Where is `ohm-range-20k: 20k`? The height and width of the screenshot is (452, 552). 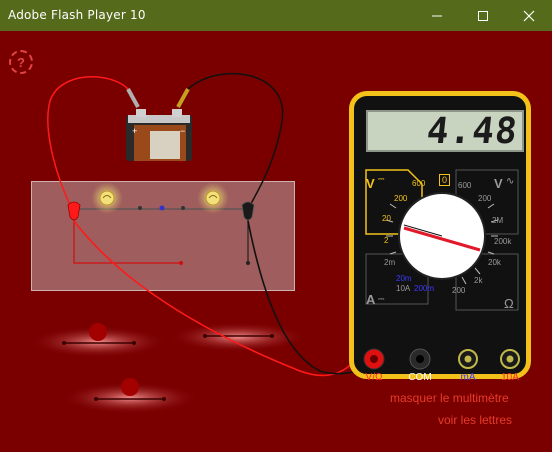 ohm-range-20k: 20k is located at coordinates (494, 262).